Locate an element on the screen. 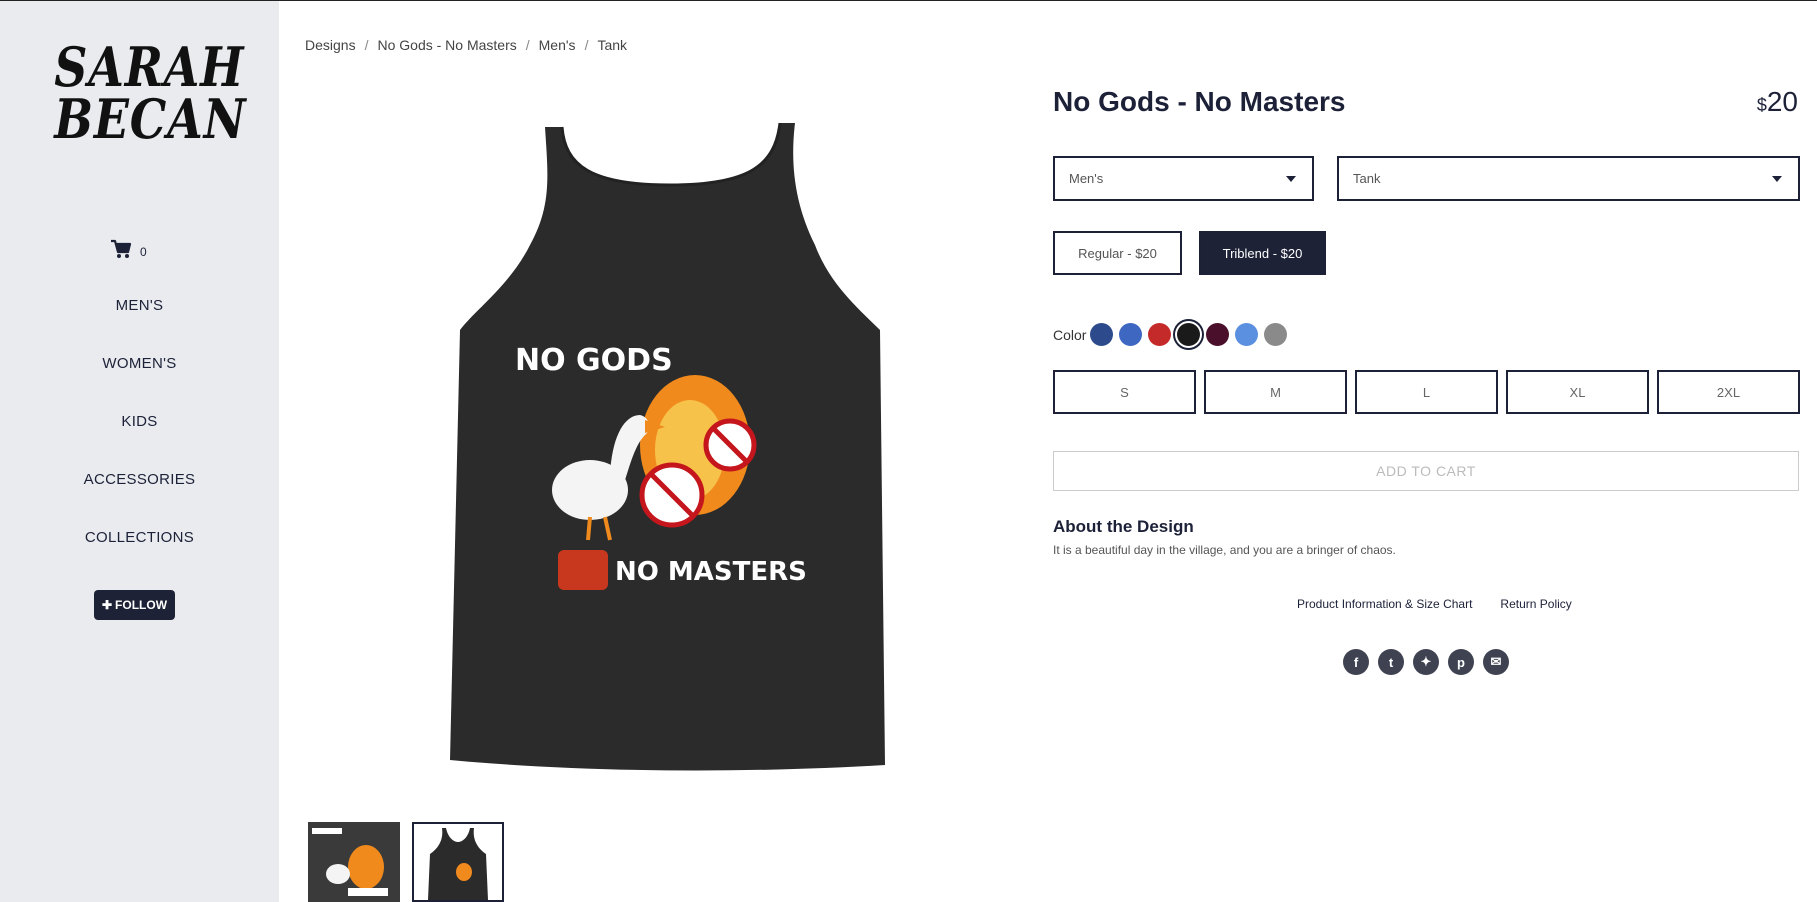 The width and height of the screenshot is (1817, 902). option-regular-button: Regular - $20 is located at coordinates (1117, 253).